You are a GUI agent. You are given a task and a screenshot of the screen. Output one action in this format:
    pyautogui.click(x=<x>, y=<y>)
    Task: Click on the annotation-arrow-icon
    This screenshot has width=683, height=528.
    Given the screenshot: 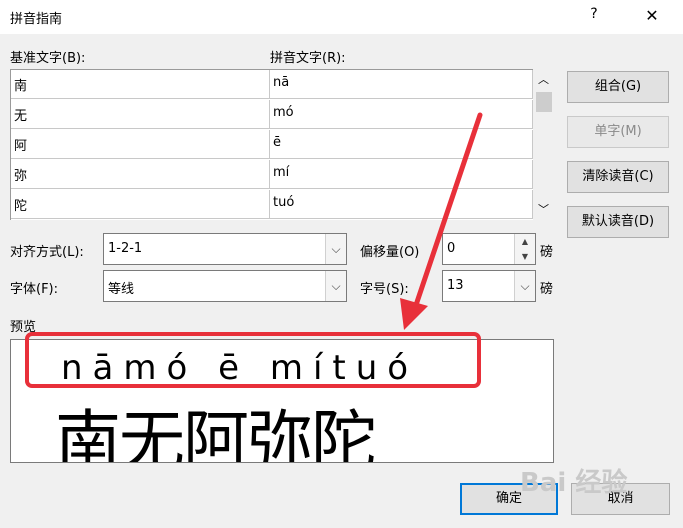 What is the action you would take?
    pyautogui.click(x=441, y=221)
    